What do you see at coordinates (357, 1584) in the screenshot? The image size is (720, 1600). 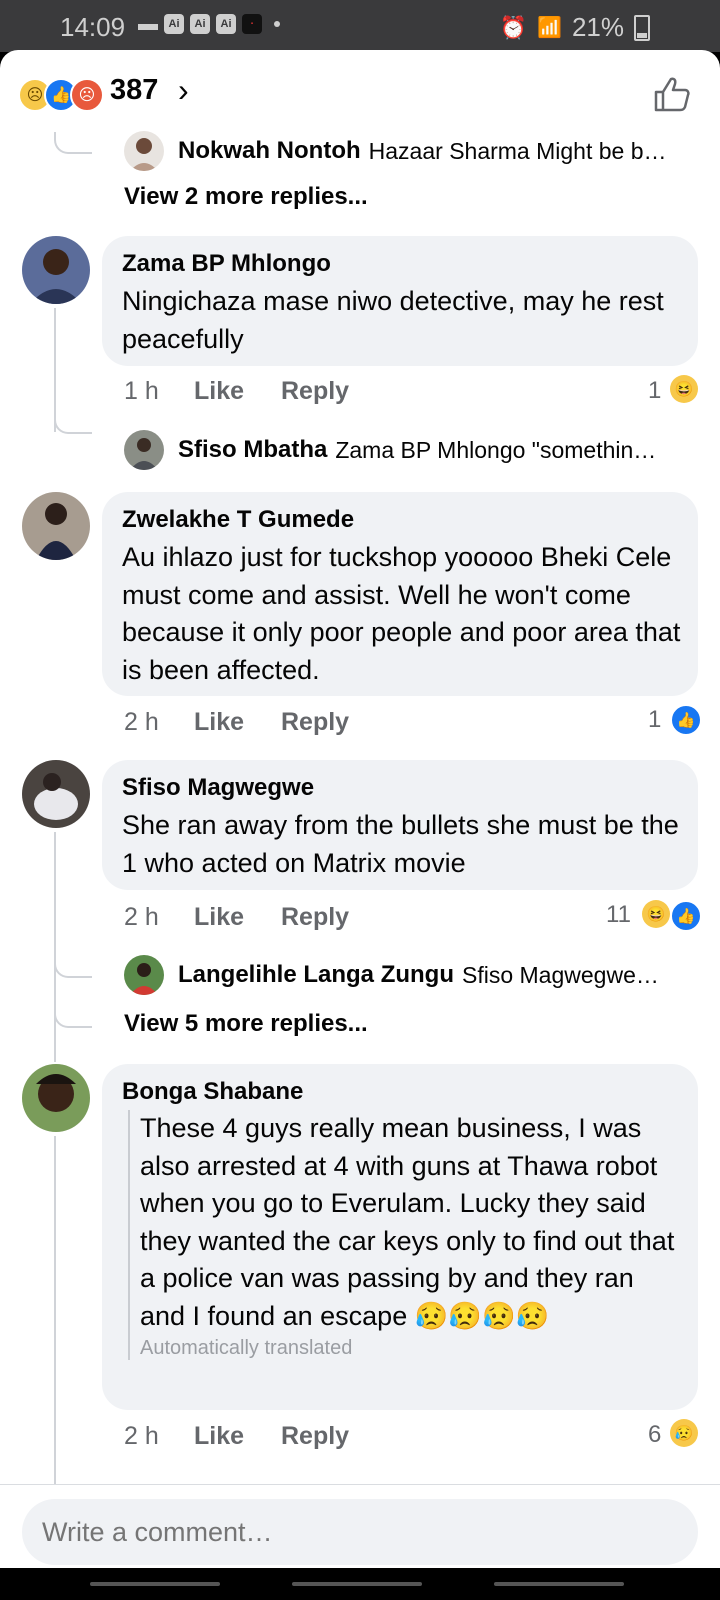 I see `nav-home-button` at bounding box center [357, 1584].